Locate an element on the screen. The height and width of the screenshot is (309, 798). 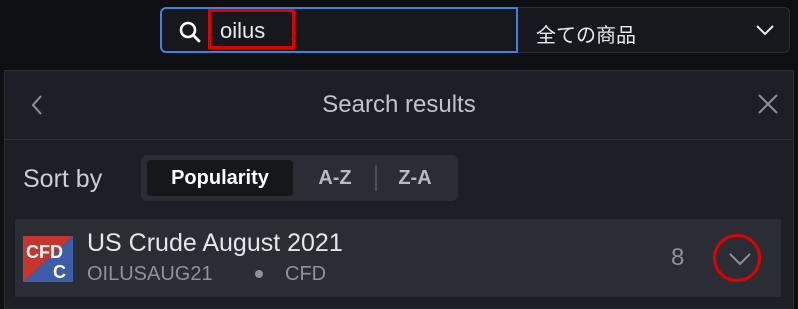
result-name: US Crude August 2021 is located at coordinates (215, 243).